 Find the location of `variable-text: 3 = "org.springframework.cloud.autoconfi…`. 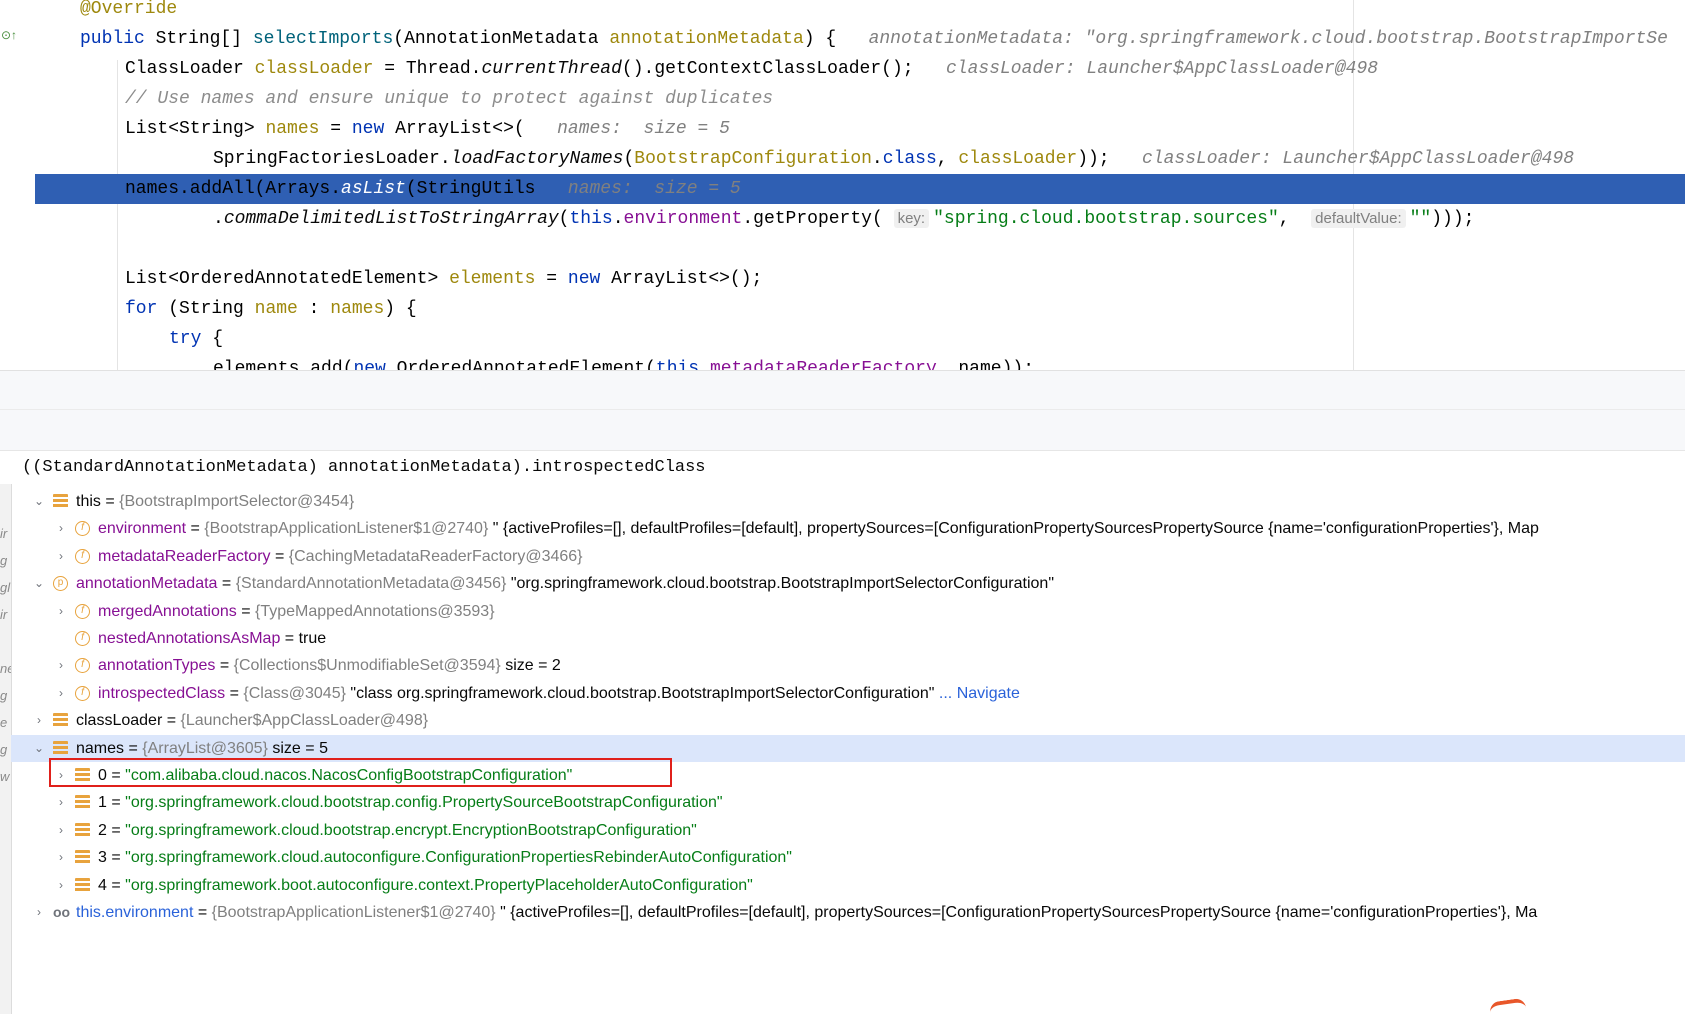

variable-text: 3 = "org.springframework.cloud.autoconfi… is located at coordinates (445, 858).